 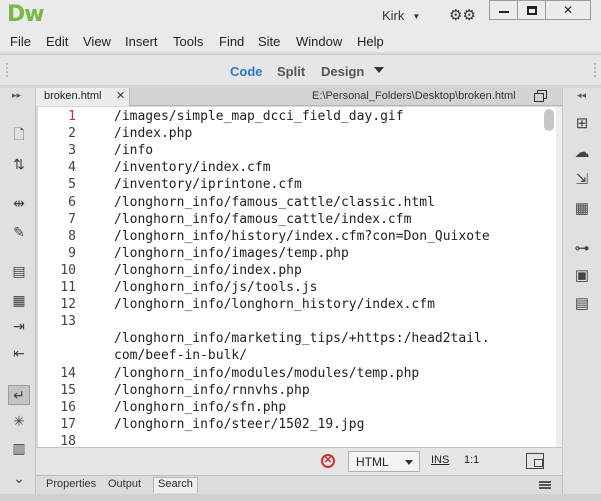 I want to click on comment-icon: ▤, so click(x=19, y=271).